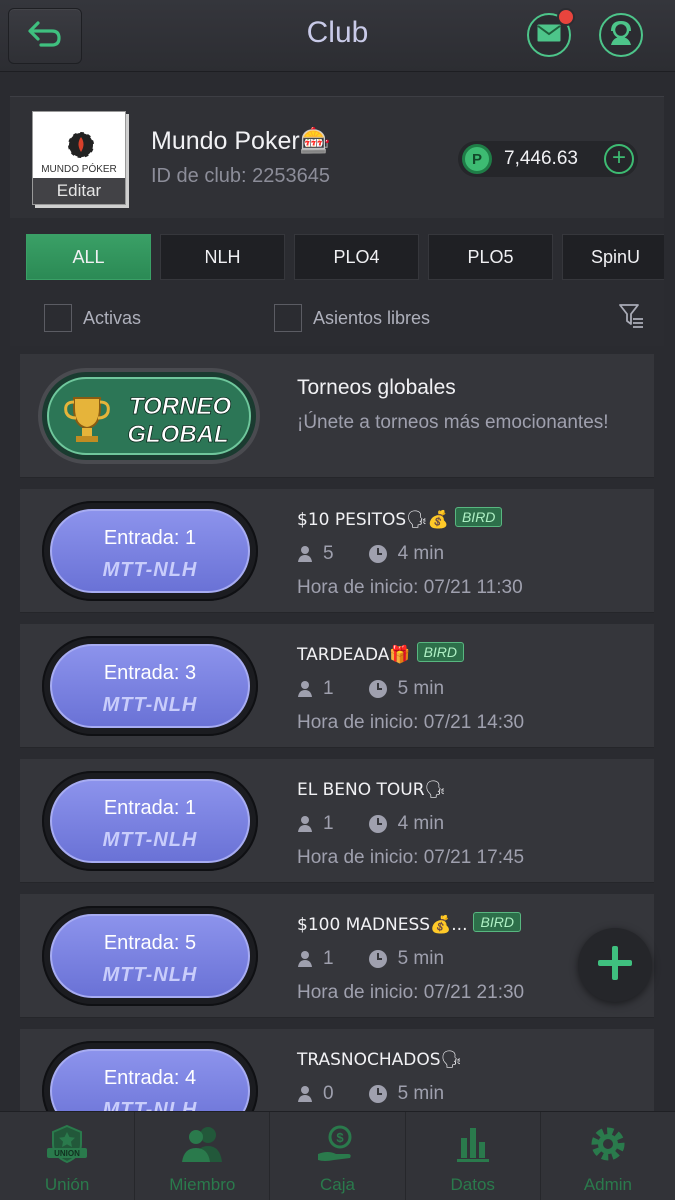  What do you see at coordinates (288, 318) in the screenshot?
I see `free-seats-checkbox` at bounding box center [288, 318].